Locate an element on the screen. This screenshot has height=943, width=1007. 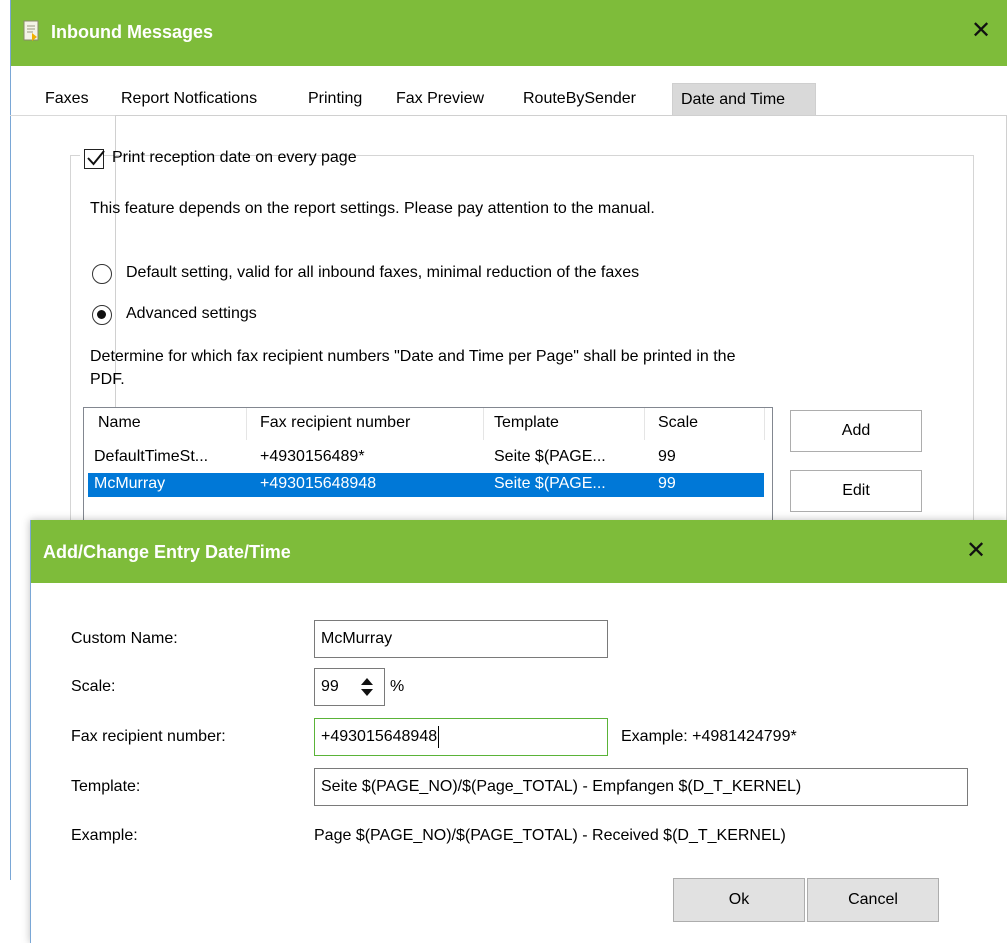
column-header-scale: Scale is located at coordinates (678, 424).